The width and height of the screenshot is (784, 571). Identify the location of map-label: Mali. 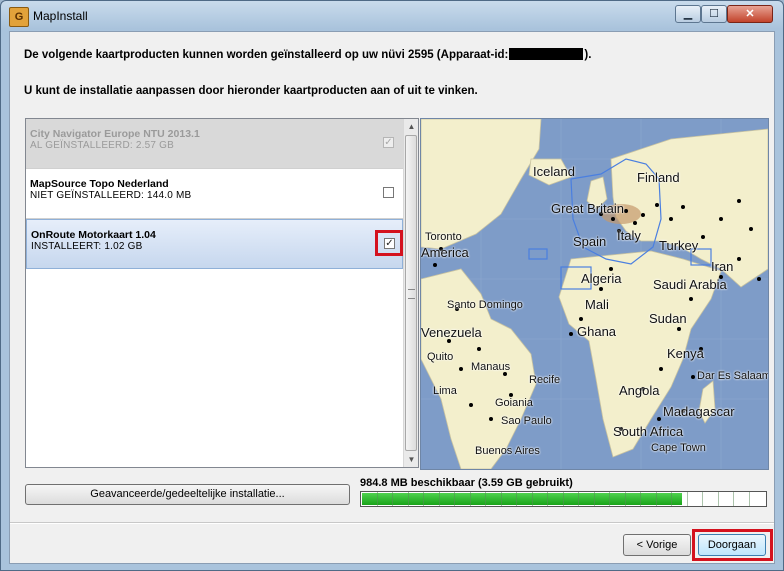
(597, 304).